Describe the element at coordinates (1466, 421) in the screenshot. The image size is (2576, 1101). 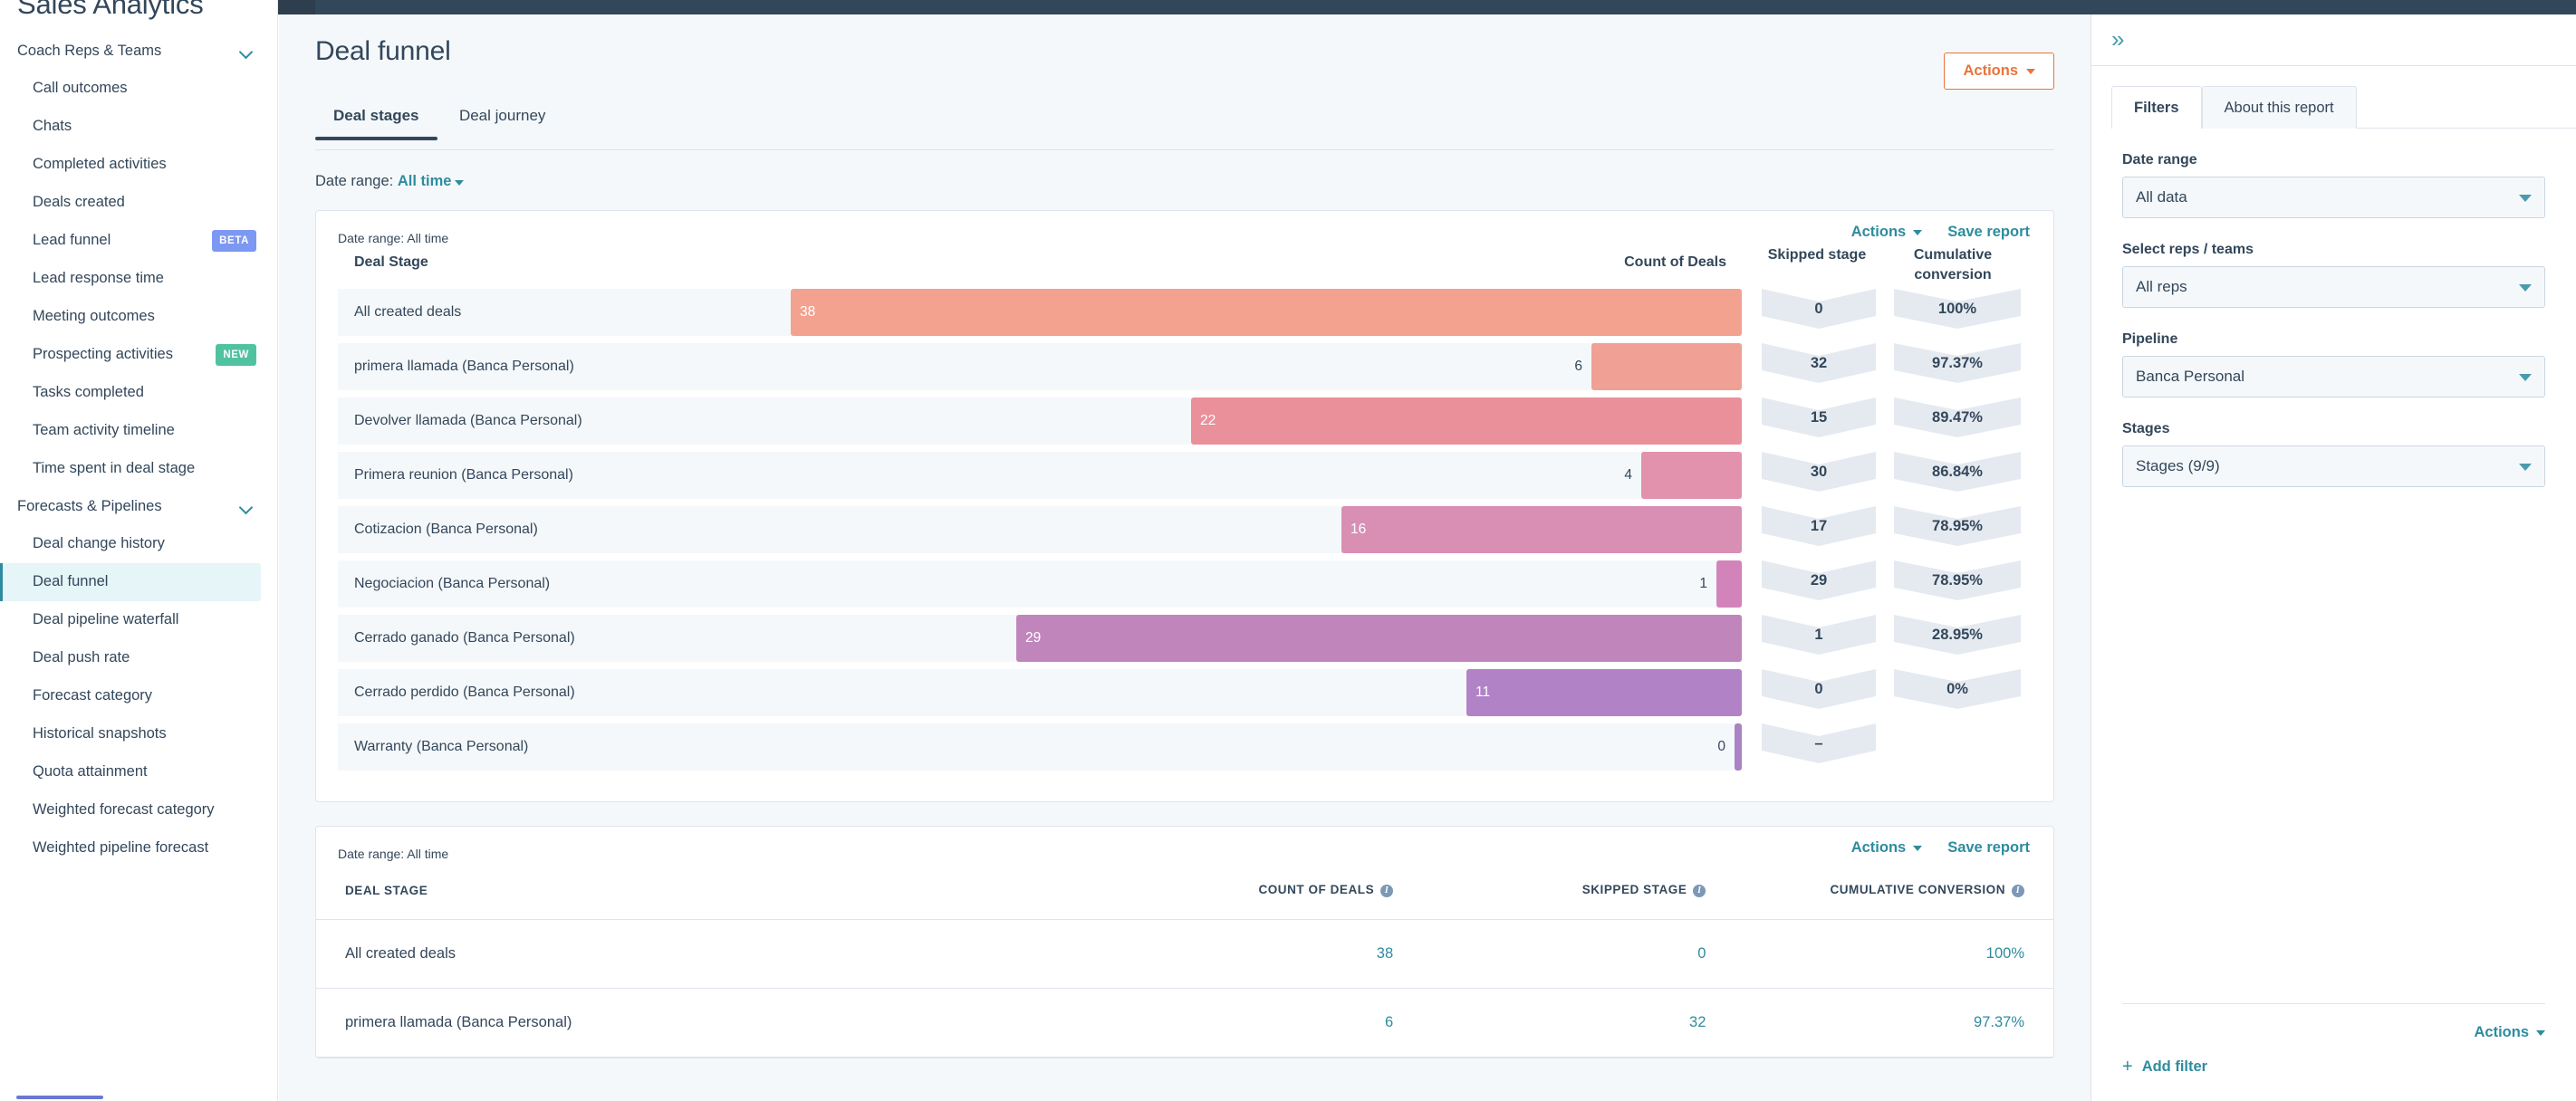
I see `funnel-bar: 22` at that location.